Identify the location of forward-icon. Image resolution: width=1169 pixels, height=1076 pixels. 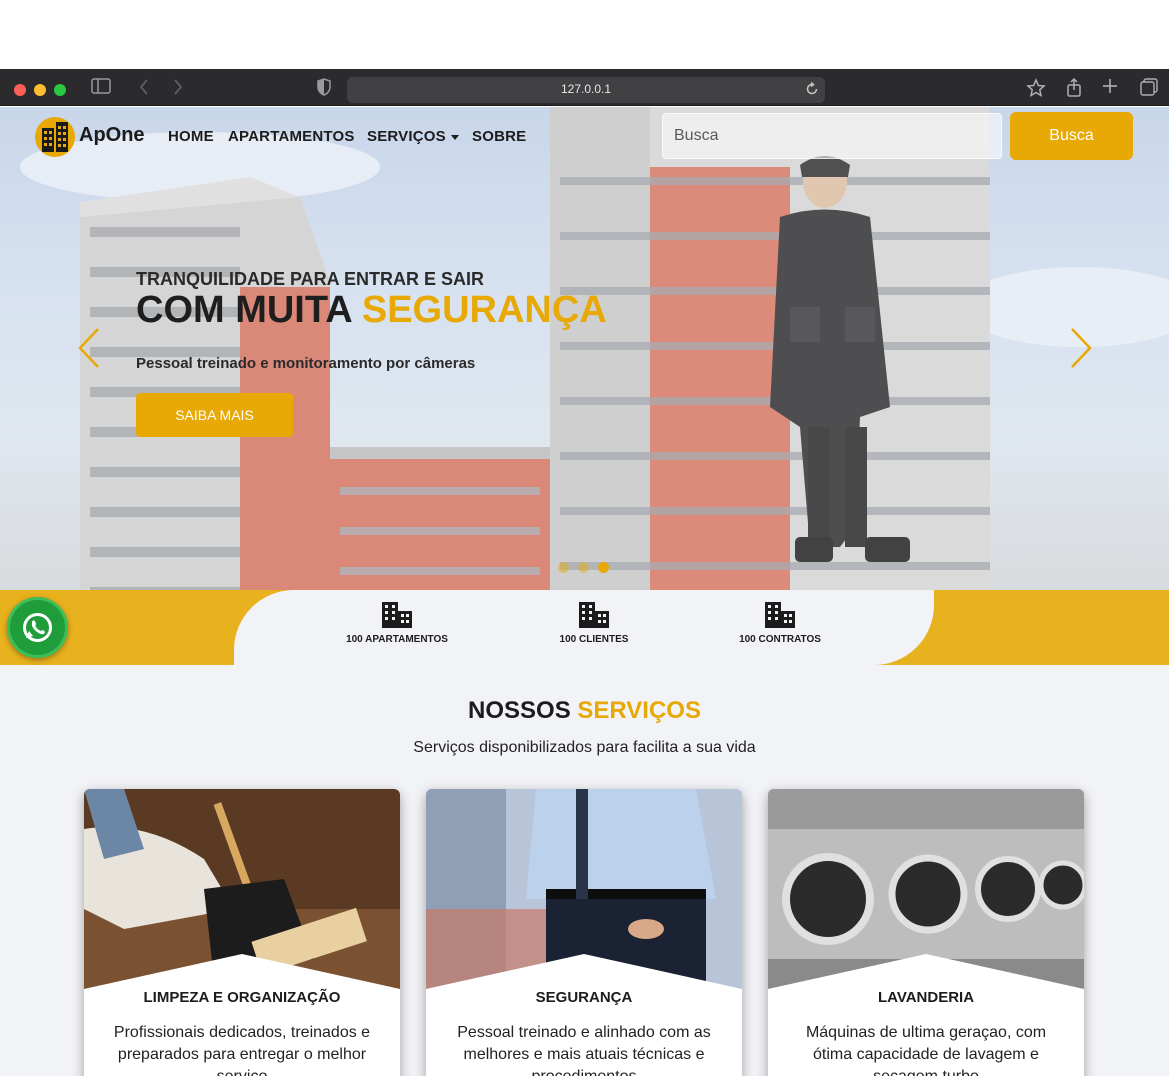
(178, 88).